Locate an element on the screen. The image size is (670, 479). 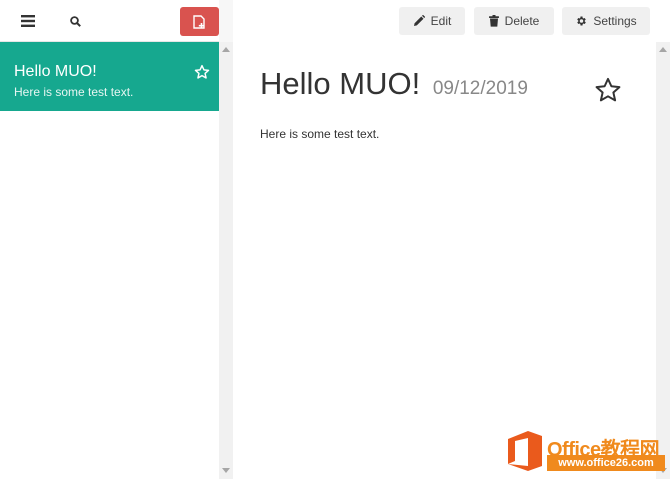
note-toolbar: Edit Delete Settings is located at coordinates (451, 21).